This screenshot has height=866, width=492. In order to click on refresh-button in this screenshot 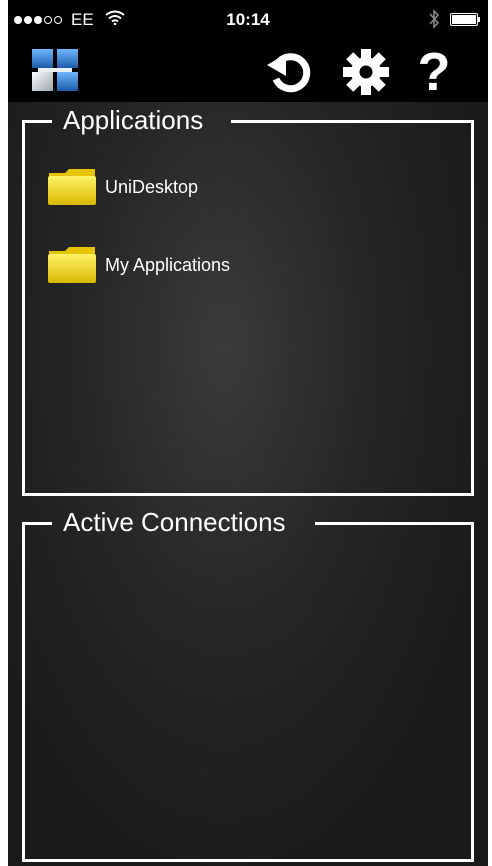, I will do `click(290, 72)`.